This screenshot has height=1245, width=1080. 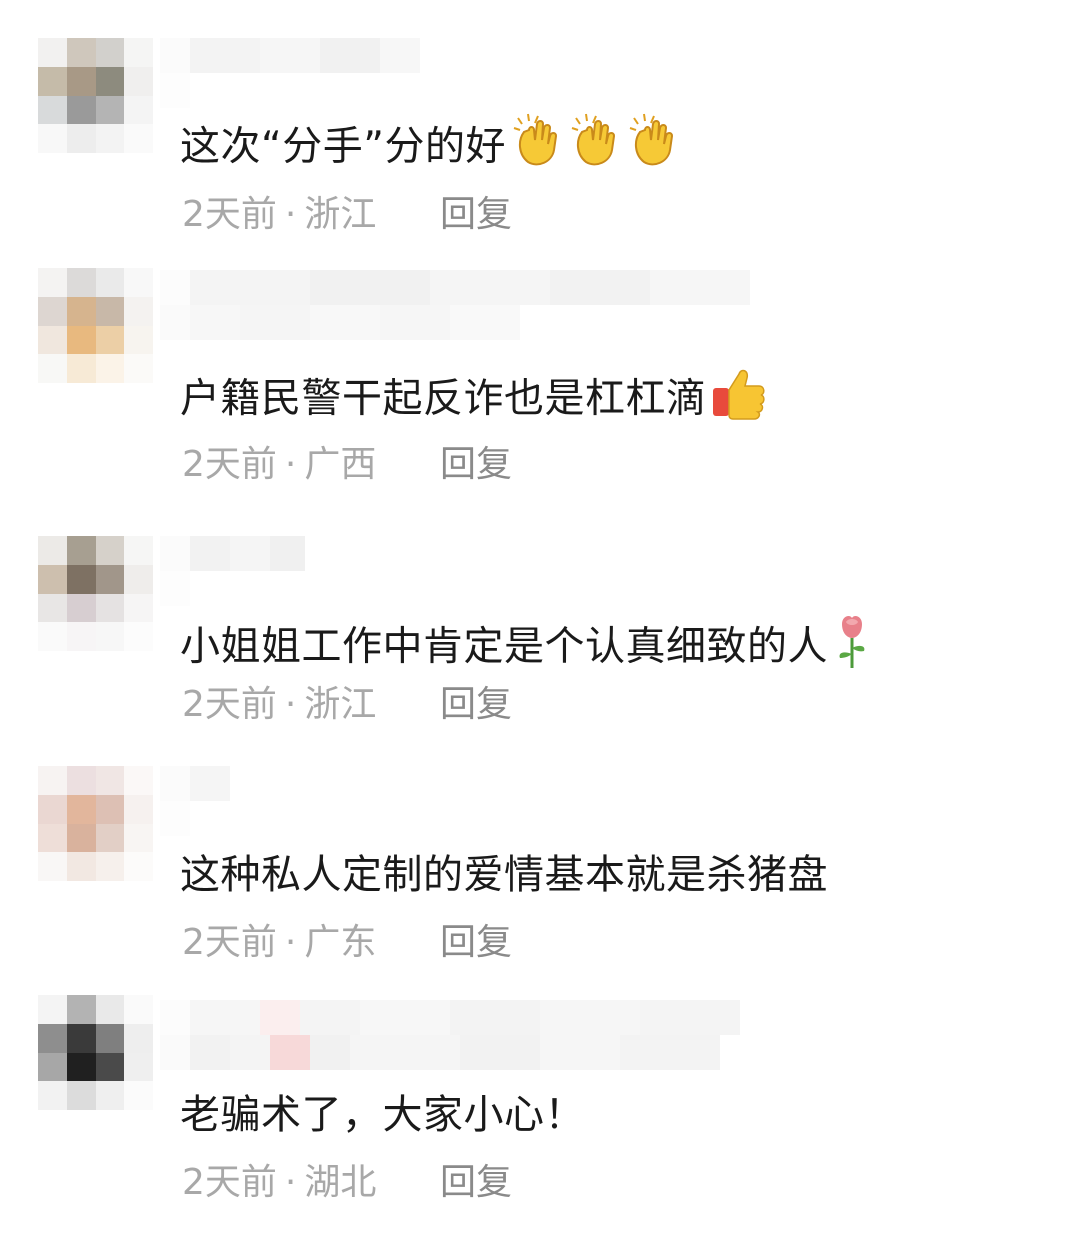 What do you see at coordinates (474, 400) in the screenshot?
I see `comment-text: 户籍民警干起反诈也是杠杠滴` at bounding box center [474, 400].